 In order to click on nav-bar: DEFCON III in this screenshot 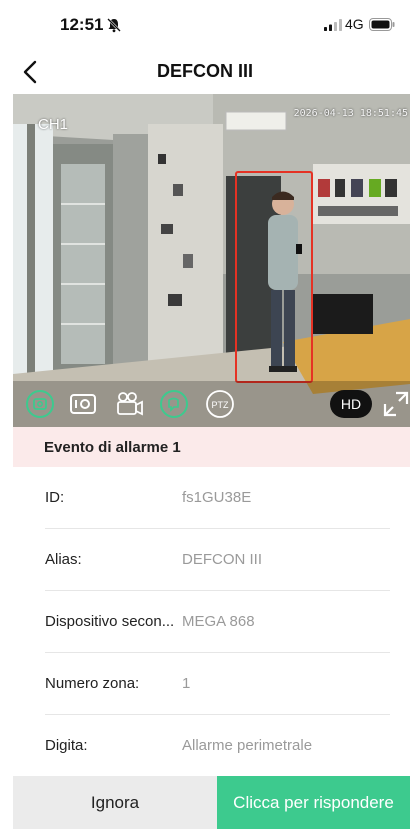, I will do `click(205, 72)`.